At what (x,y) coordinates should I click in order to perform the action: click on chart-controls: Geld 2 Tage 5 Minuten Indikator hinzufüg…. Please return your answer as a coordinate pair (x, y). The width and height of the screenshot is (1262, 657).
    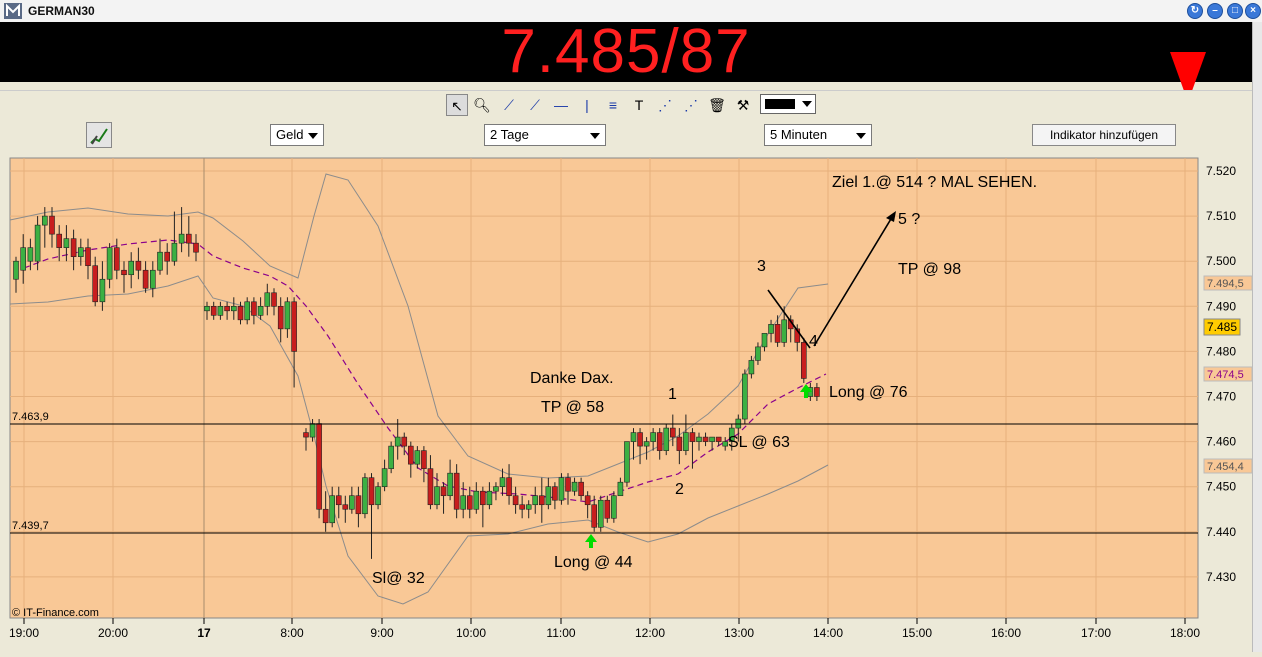
    Looking at the image, I should click on (626, 136).